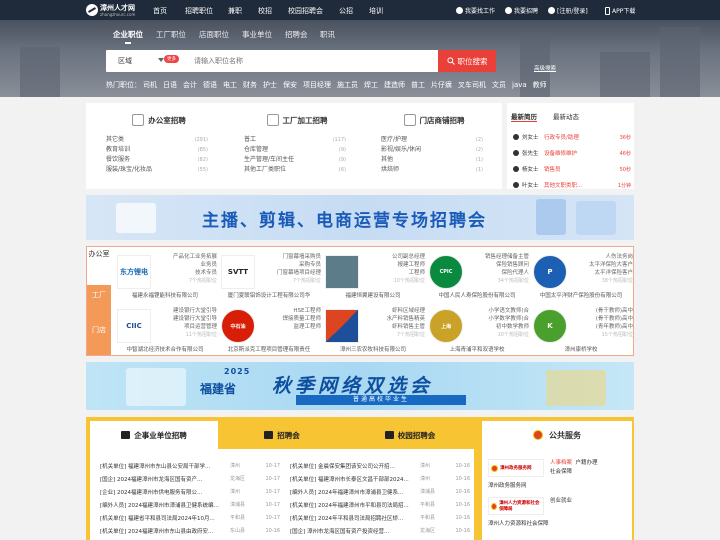 The width and height of the screenshot is (720, 540). Describe the element at coordinates (117, 10) in the screenshot. I see `site-logo: 漳州人才网 zhangzhourc.com` at that location.